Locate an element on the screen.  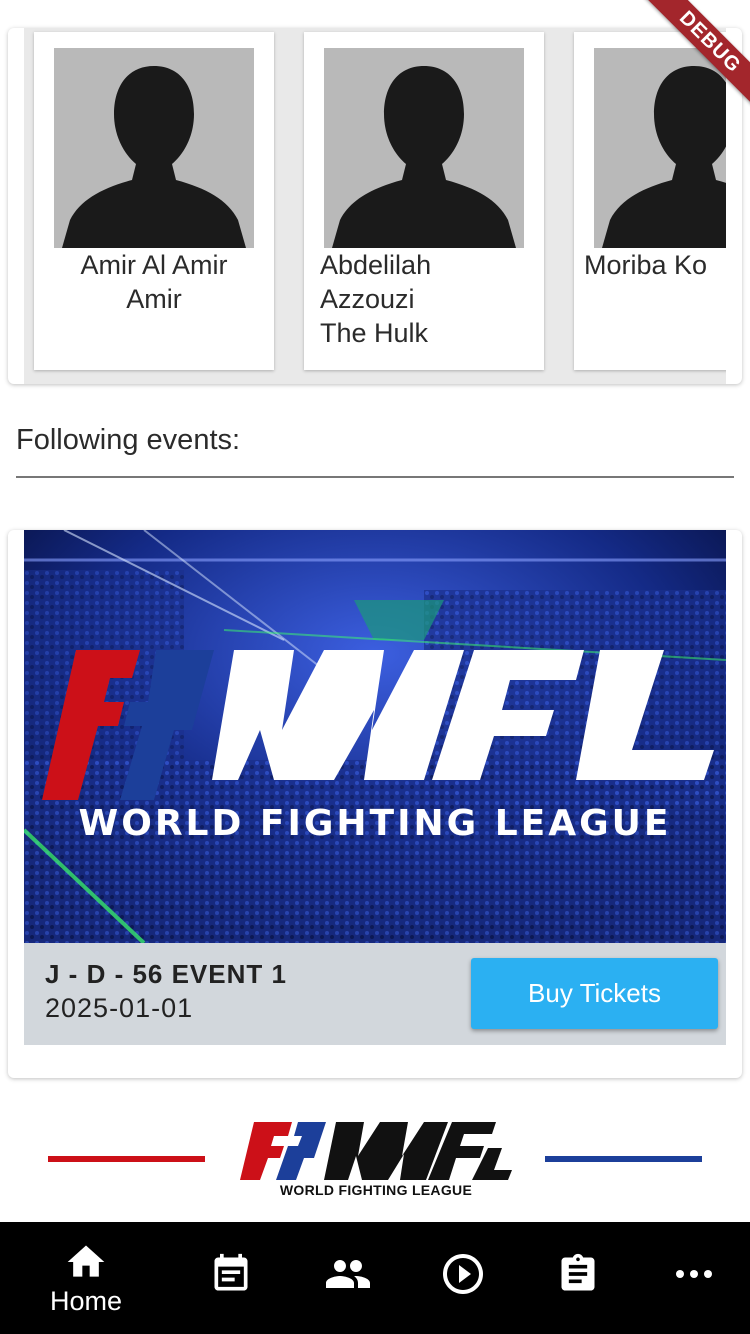
divider is located at coordinates (375, 477).